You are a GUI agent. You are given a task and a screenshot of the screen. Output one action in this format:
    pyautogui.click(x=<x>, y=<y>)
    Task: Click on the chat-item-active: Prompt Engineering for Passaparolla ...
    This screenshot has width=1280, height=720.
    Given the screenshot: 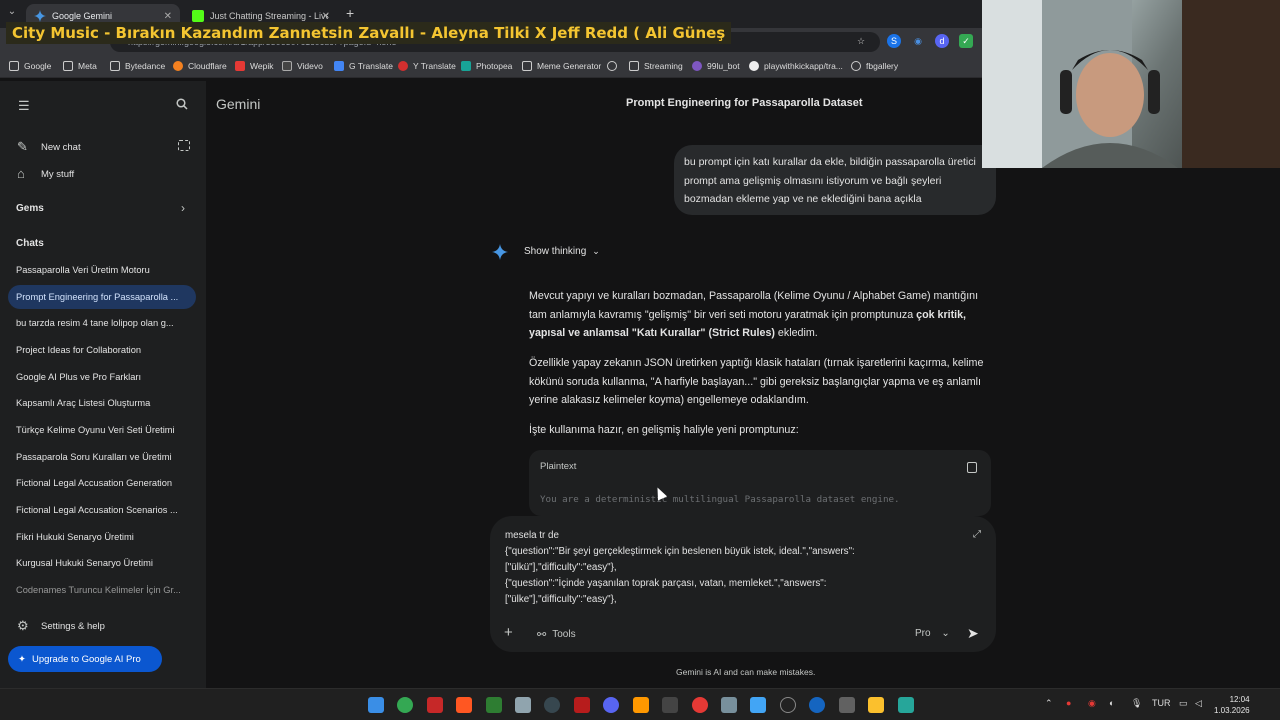 What is the action you would take?
    pyautogui.click(x=102, y=297)
    